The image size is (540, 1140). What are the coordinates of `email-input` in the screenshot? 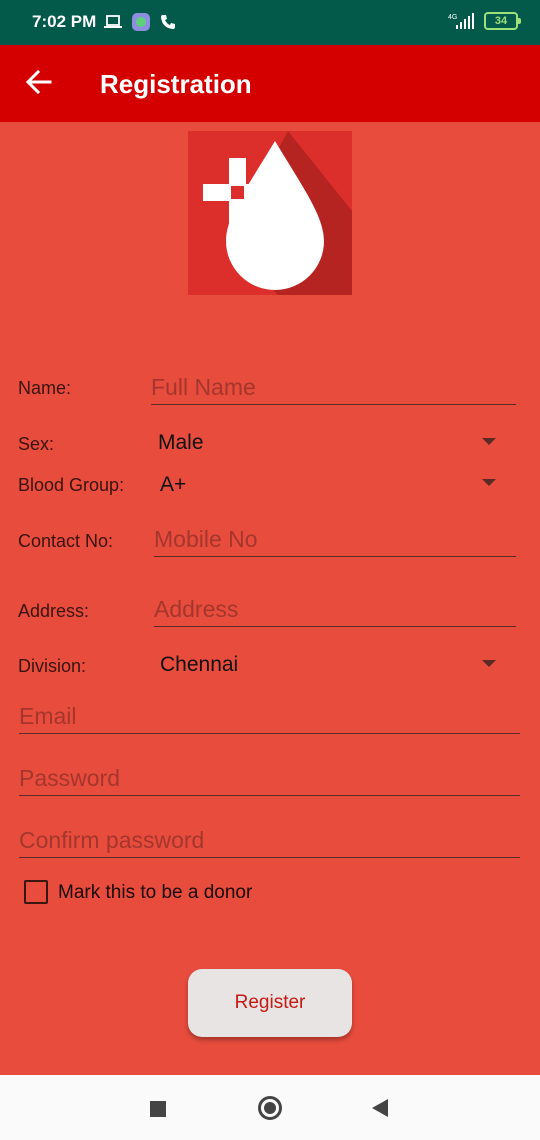 It's located at (269, 716).